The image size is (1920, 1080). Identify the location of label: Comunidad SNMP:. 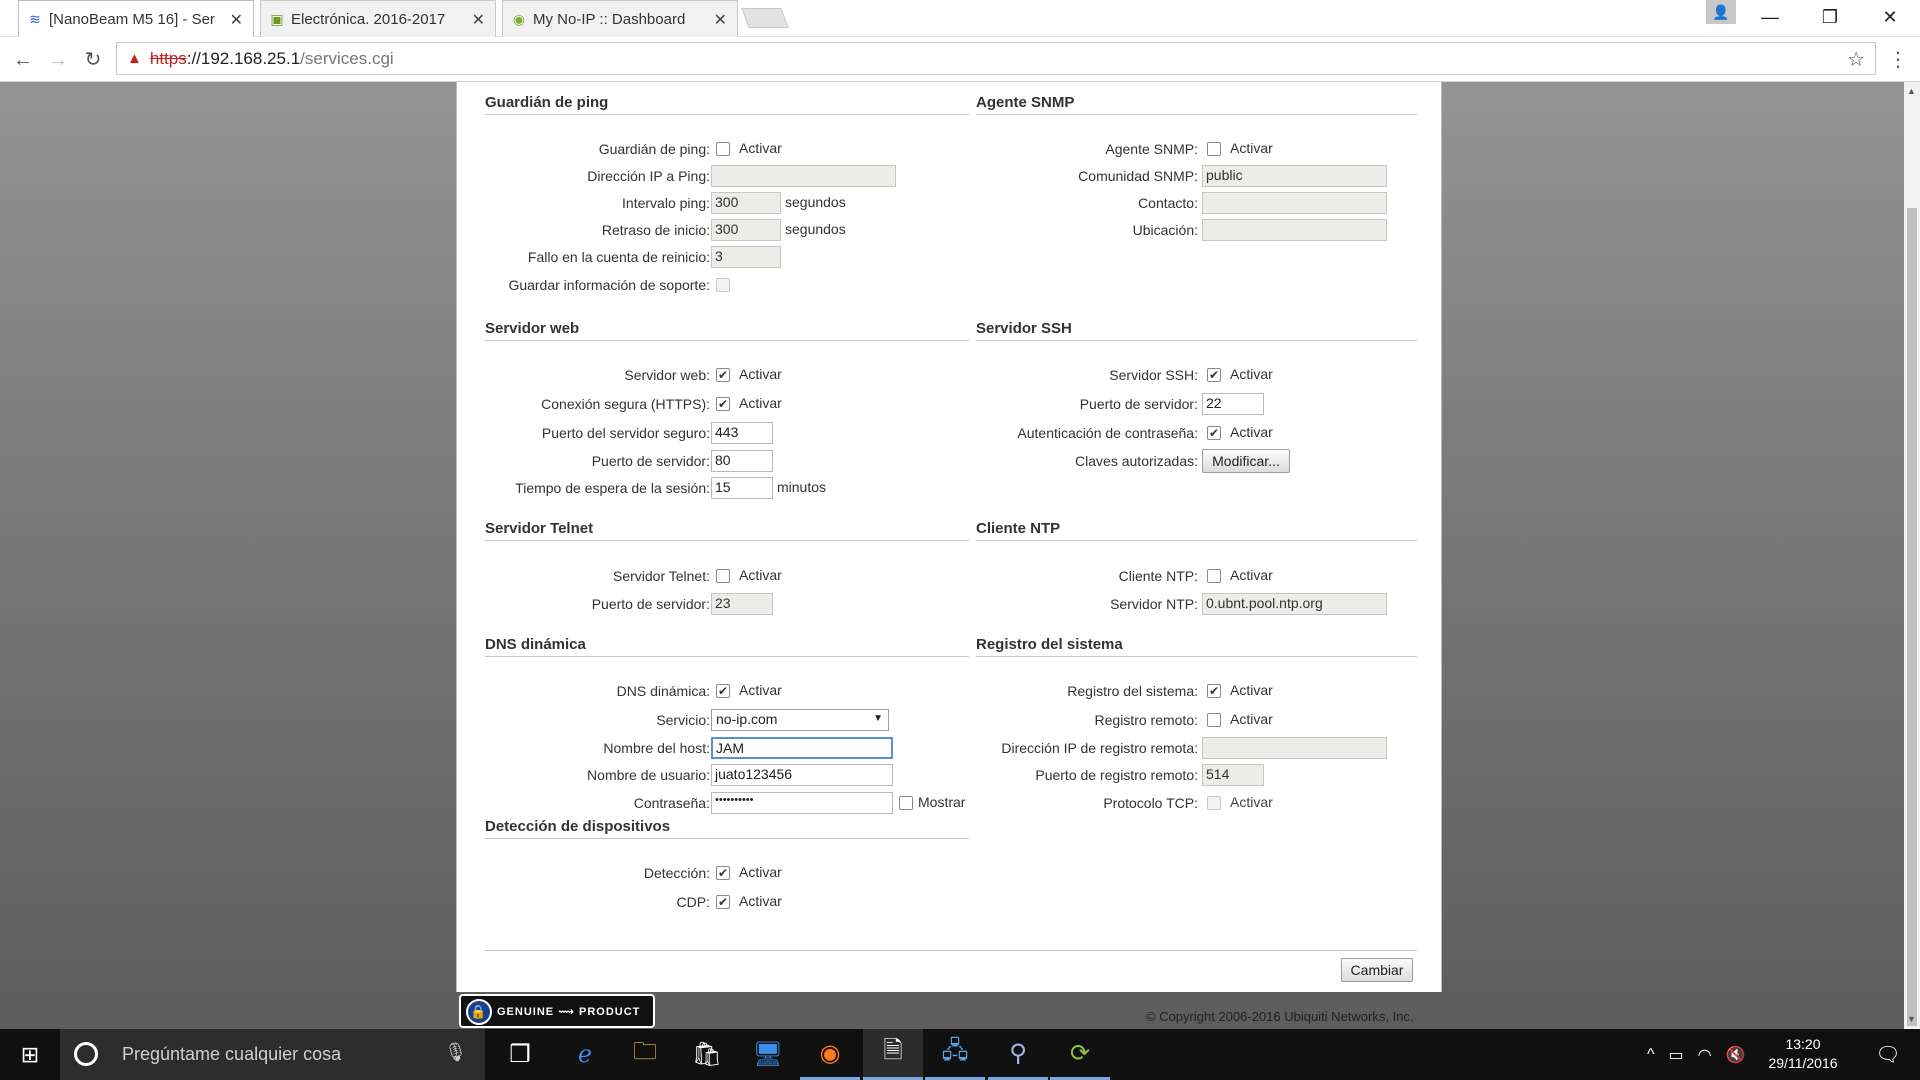
(1138, 176).